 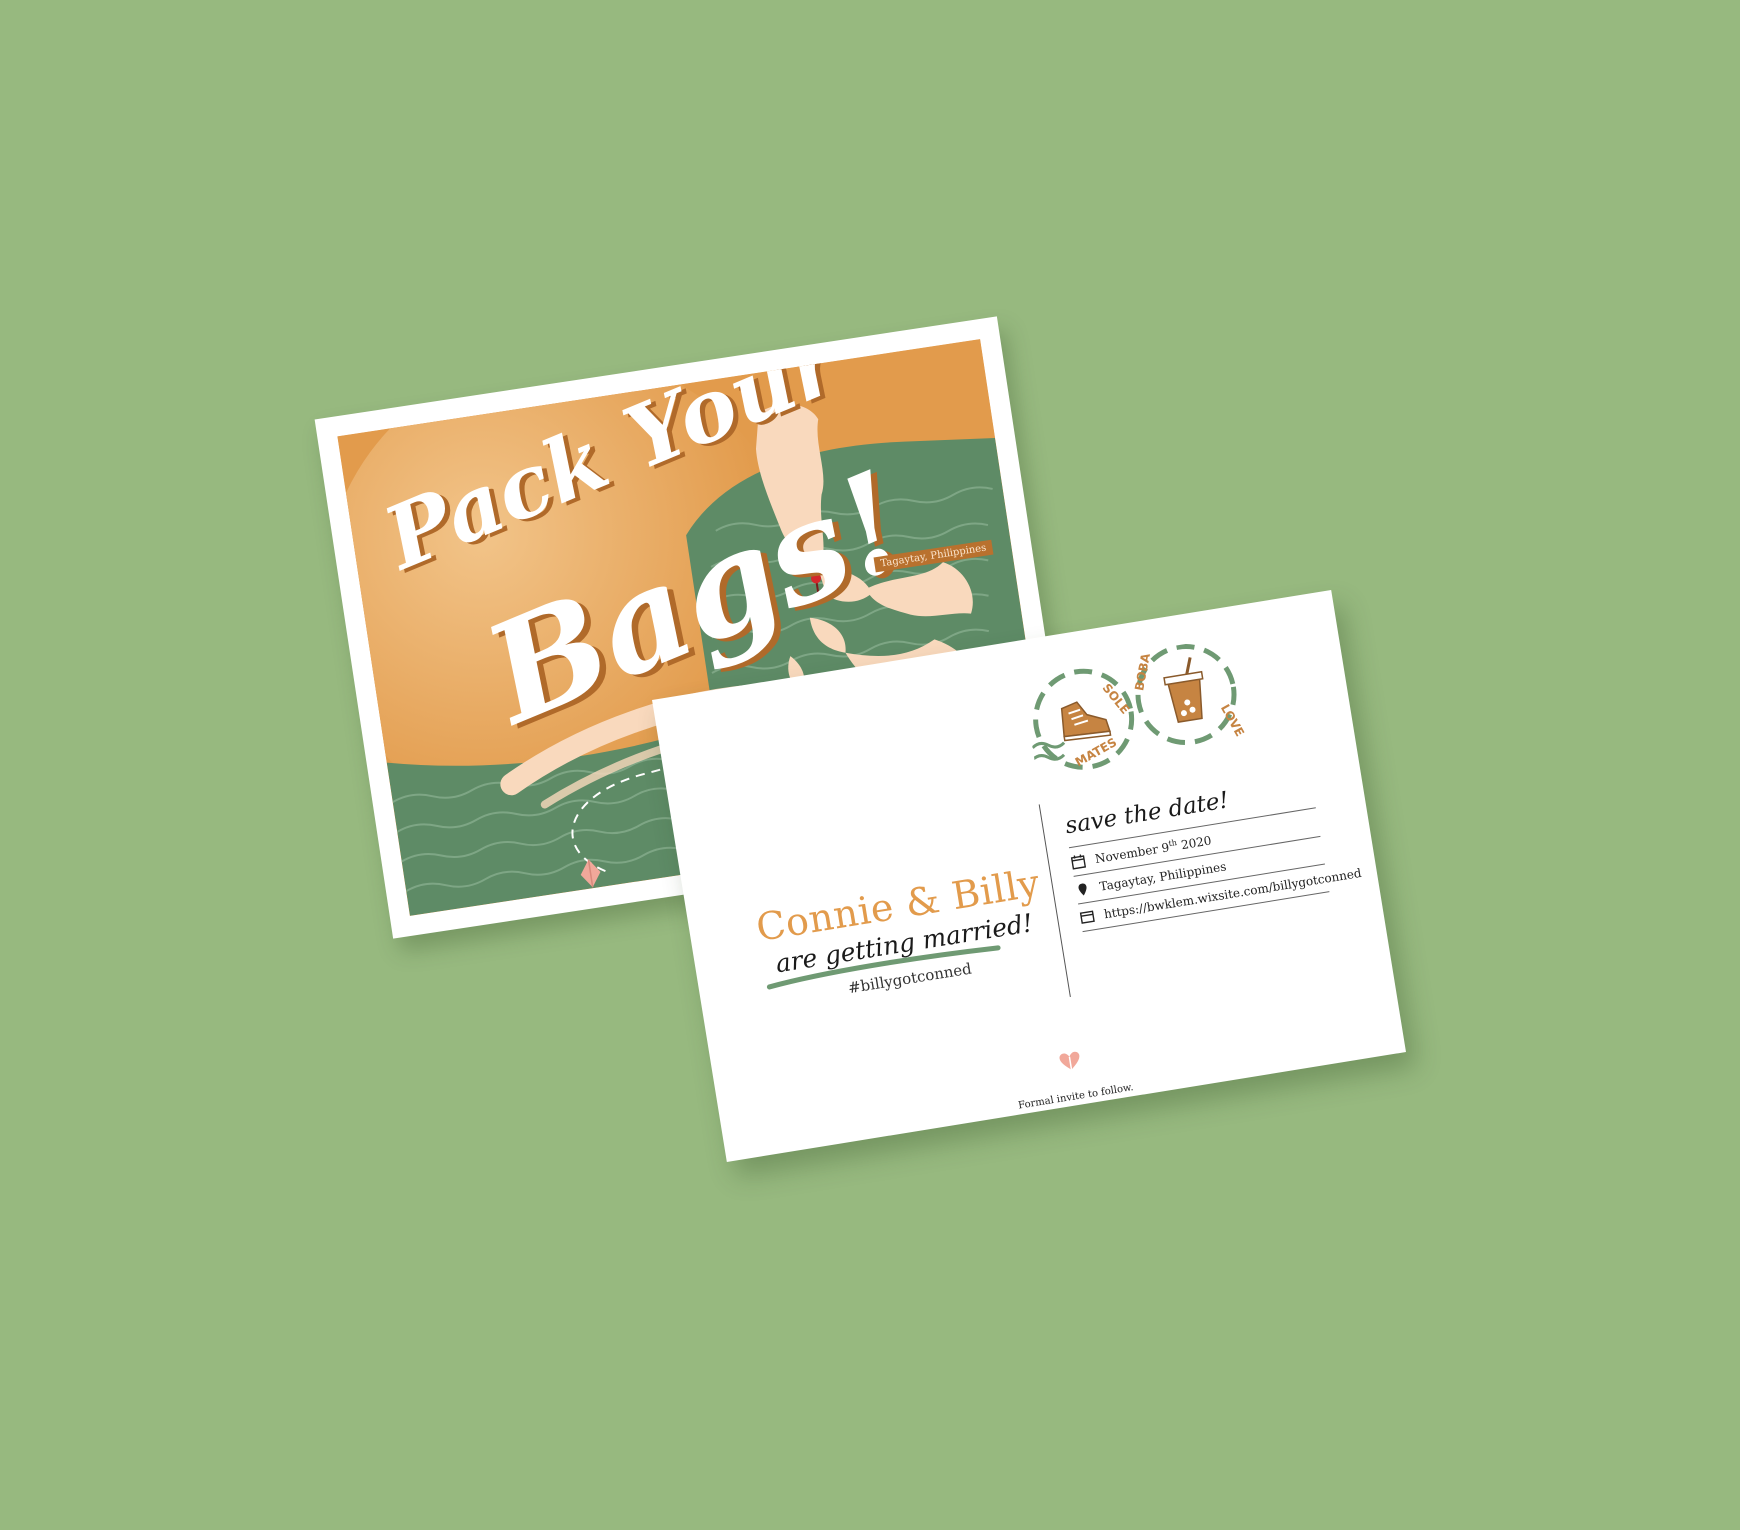 I want to click on formal-invite-note: Formal invite to follow., so click(x=1076, y=1097).